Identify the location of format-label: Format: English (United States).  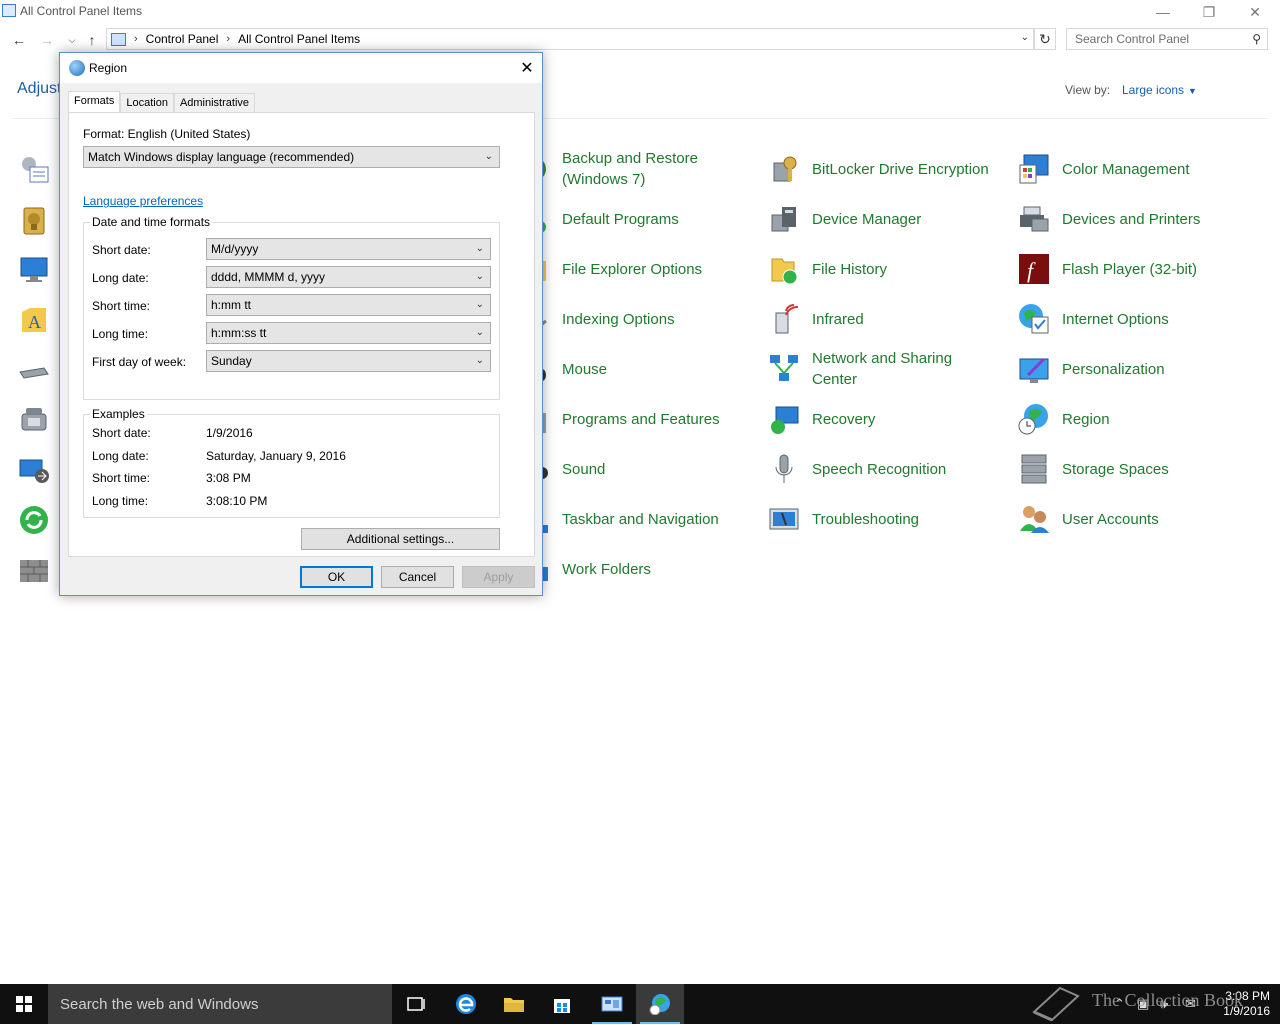
(167, 134).